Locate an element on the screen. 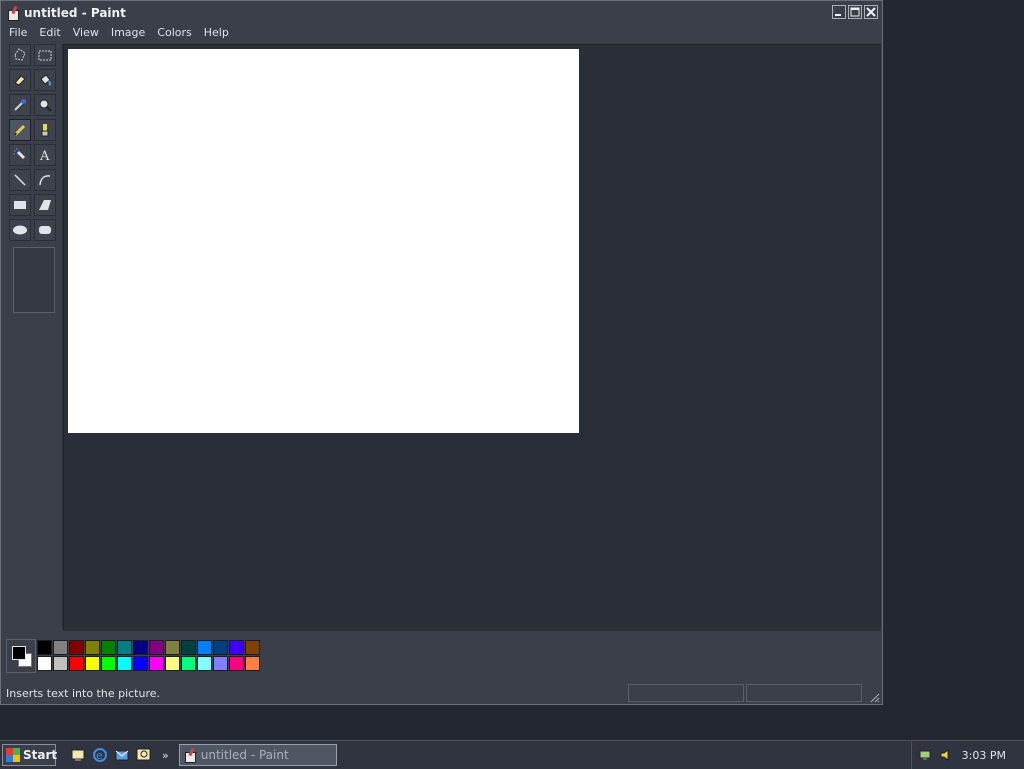  airbrush-icon is located at coordinates (19, 154).